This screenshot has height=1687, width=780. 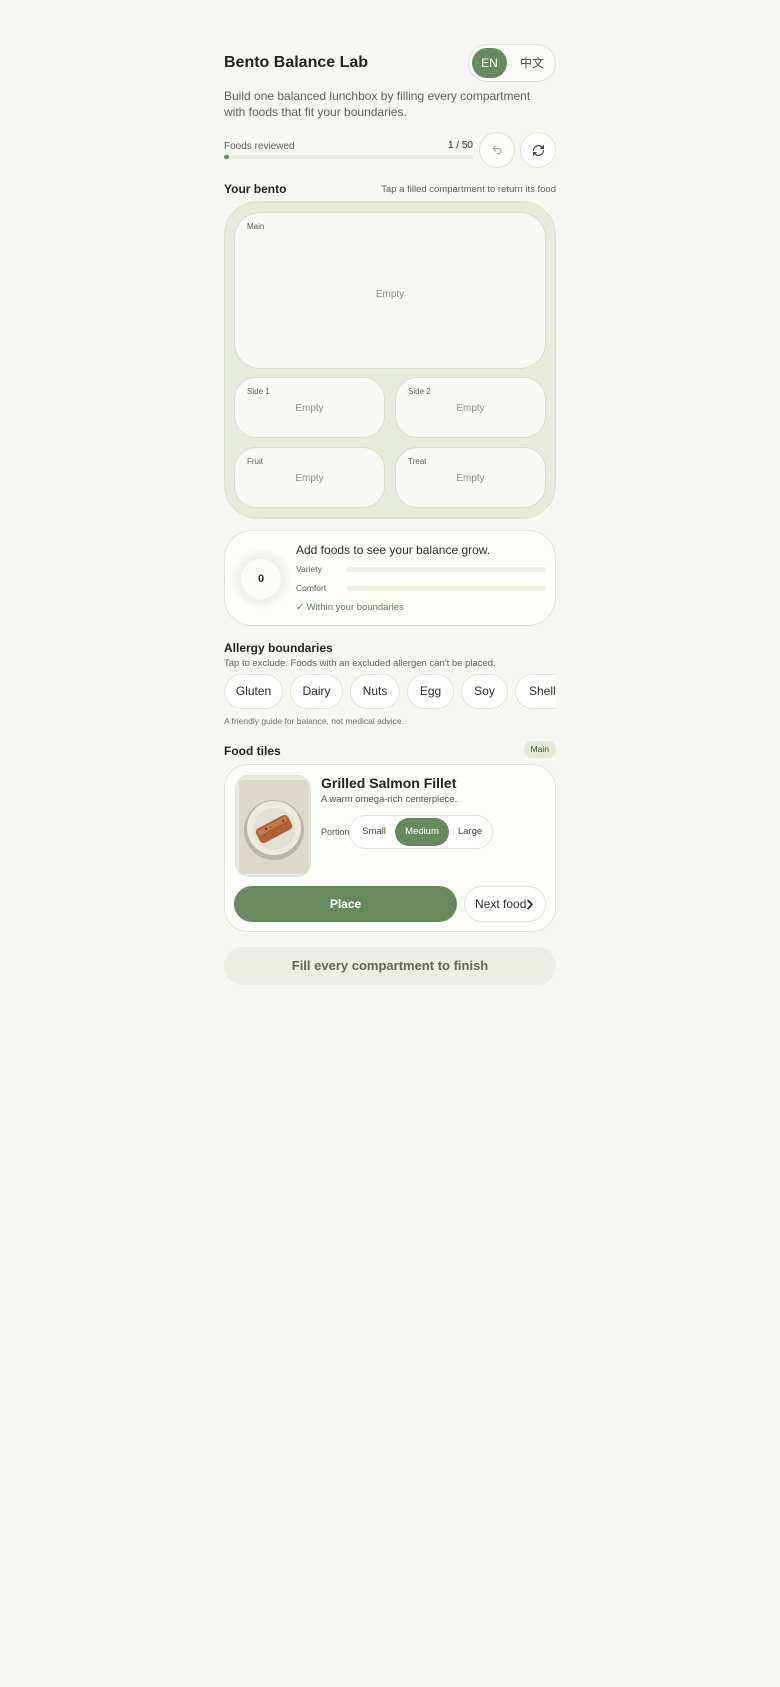 What do you see at coordinates (258, 391) in the screenshot?
I see `compartment-label: Side 1` at bounding box center [258, 391].